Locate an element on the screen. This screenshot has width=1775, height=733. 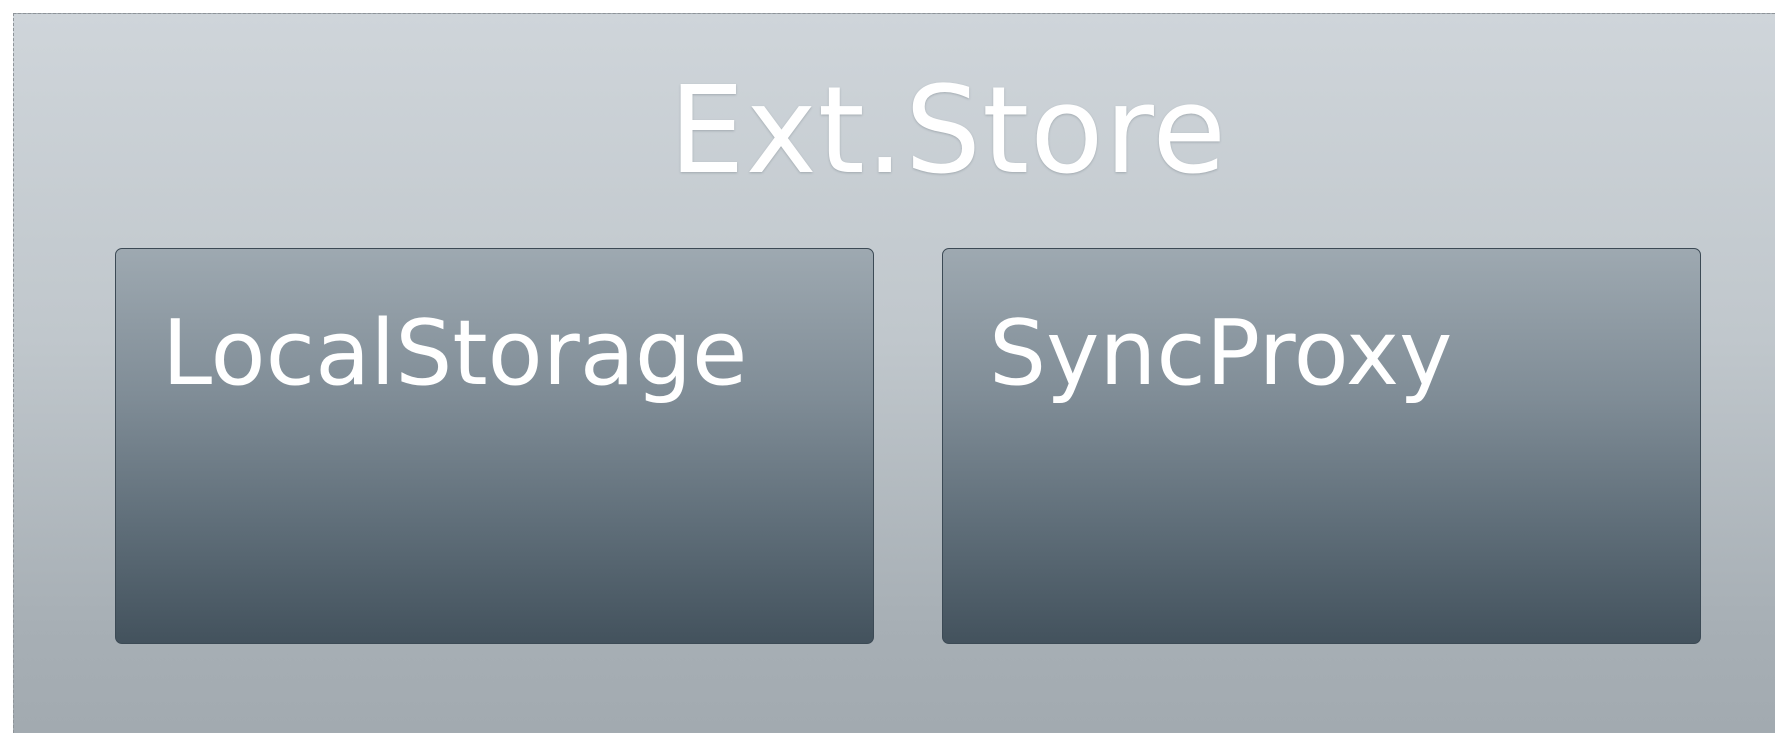
localstorage-label: LocalStorage is located at coordinates (455, 353).